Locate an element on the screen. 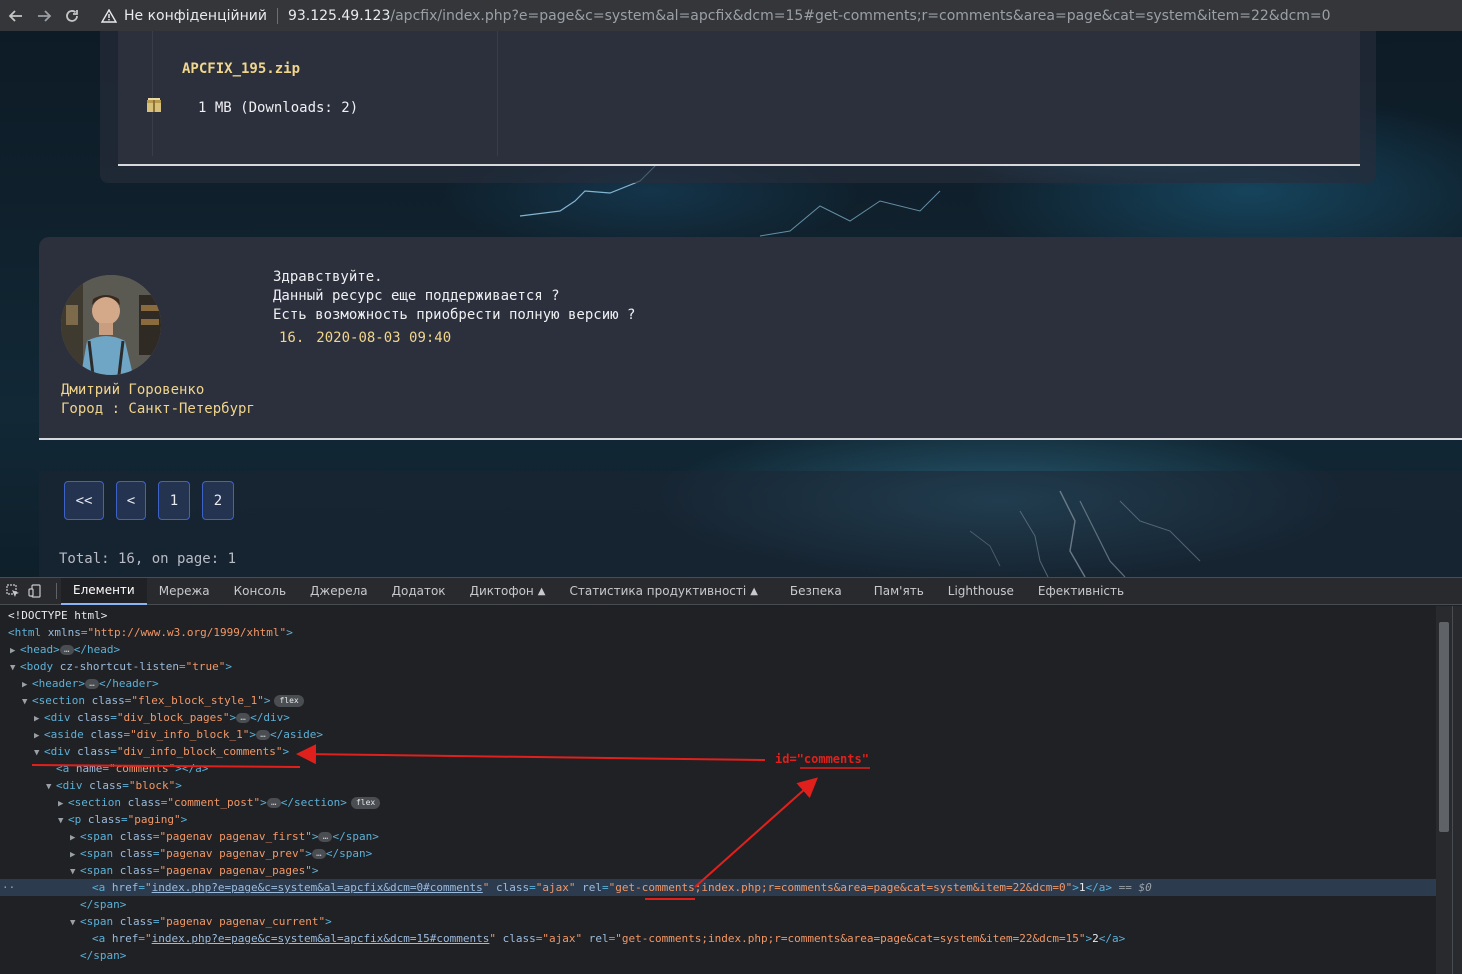 The height and width of the screenshot is (974, 1462). device-toolbar-icon is located at coordinates (35, 591).